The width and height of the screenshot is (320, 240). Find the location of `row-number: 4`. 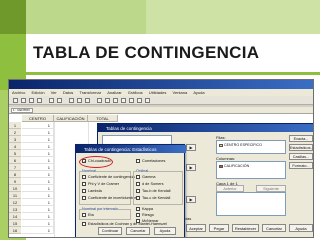

row-number: 4 is located at coordinates (15, 146).